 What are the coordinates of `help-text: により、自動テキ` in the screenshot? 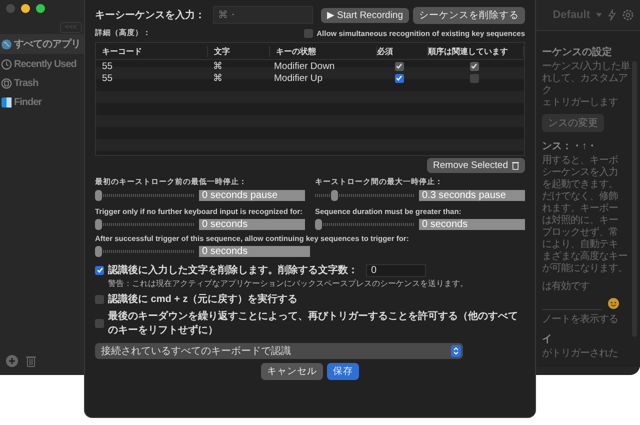 It's located at (580, 244).